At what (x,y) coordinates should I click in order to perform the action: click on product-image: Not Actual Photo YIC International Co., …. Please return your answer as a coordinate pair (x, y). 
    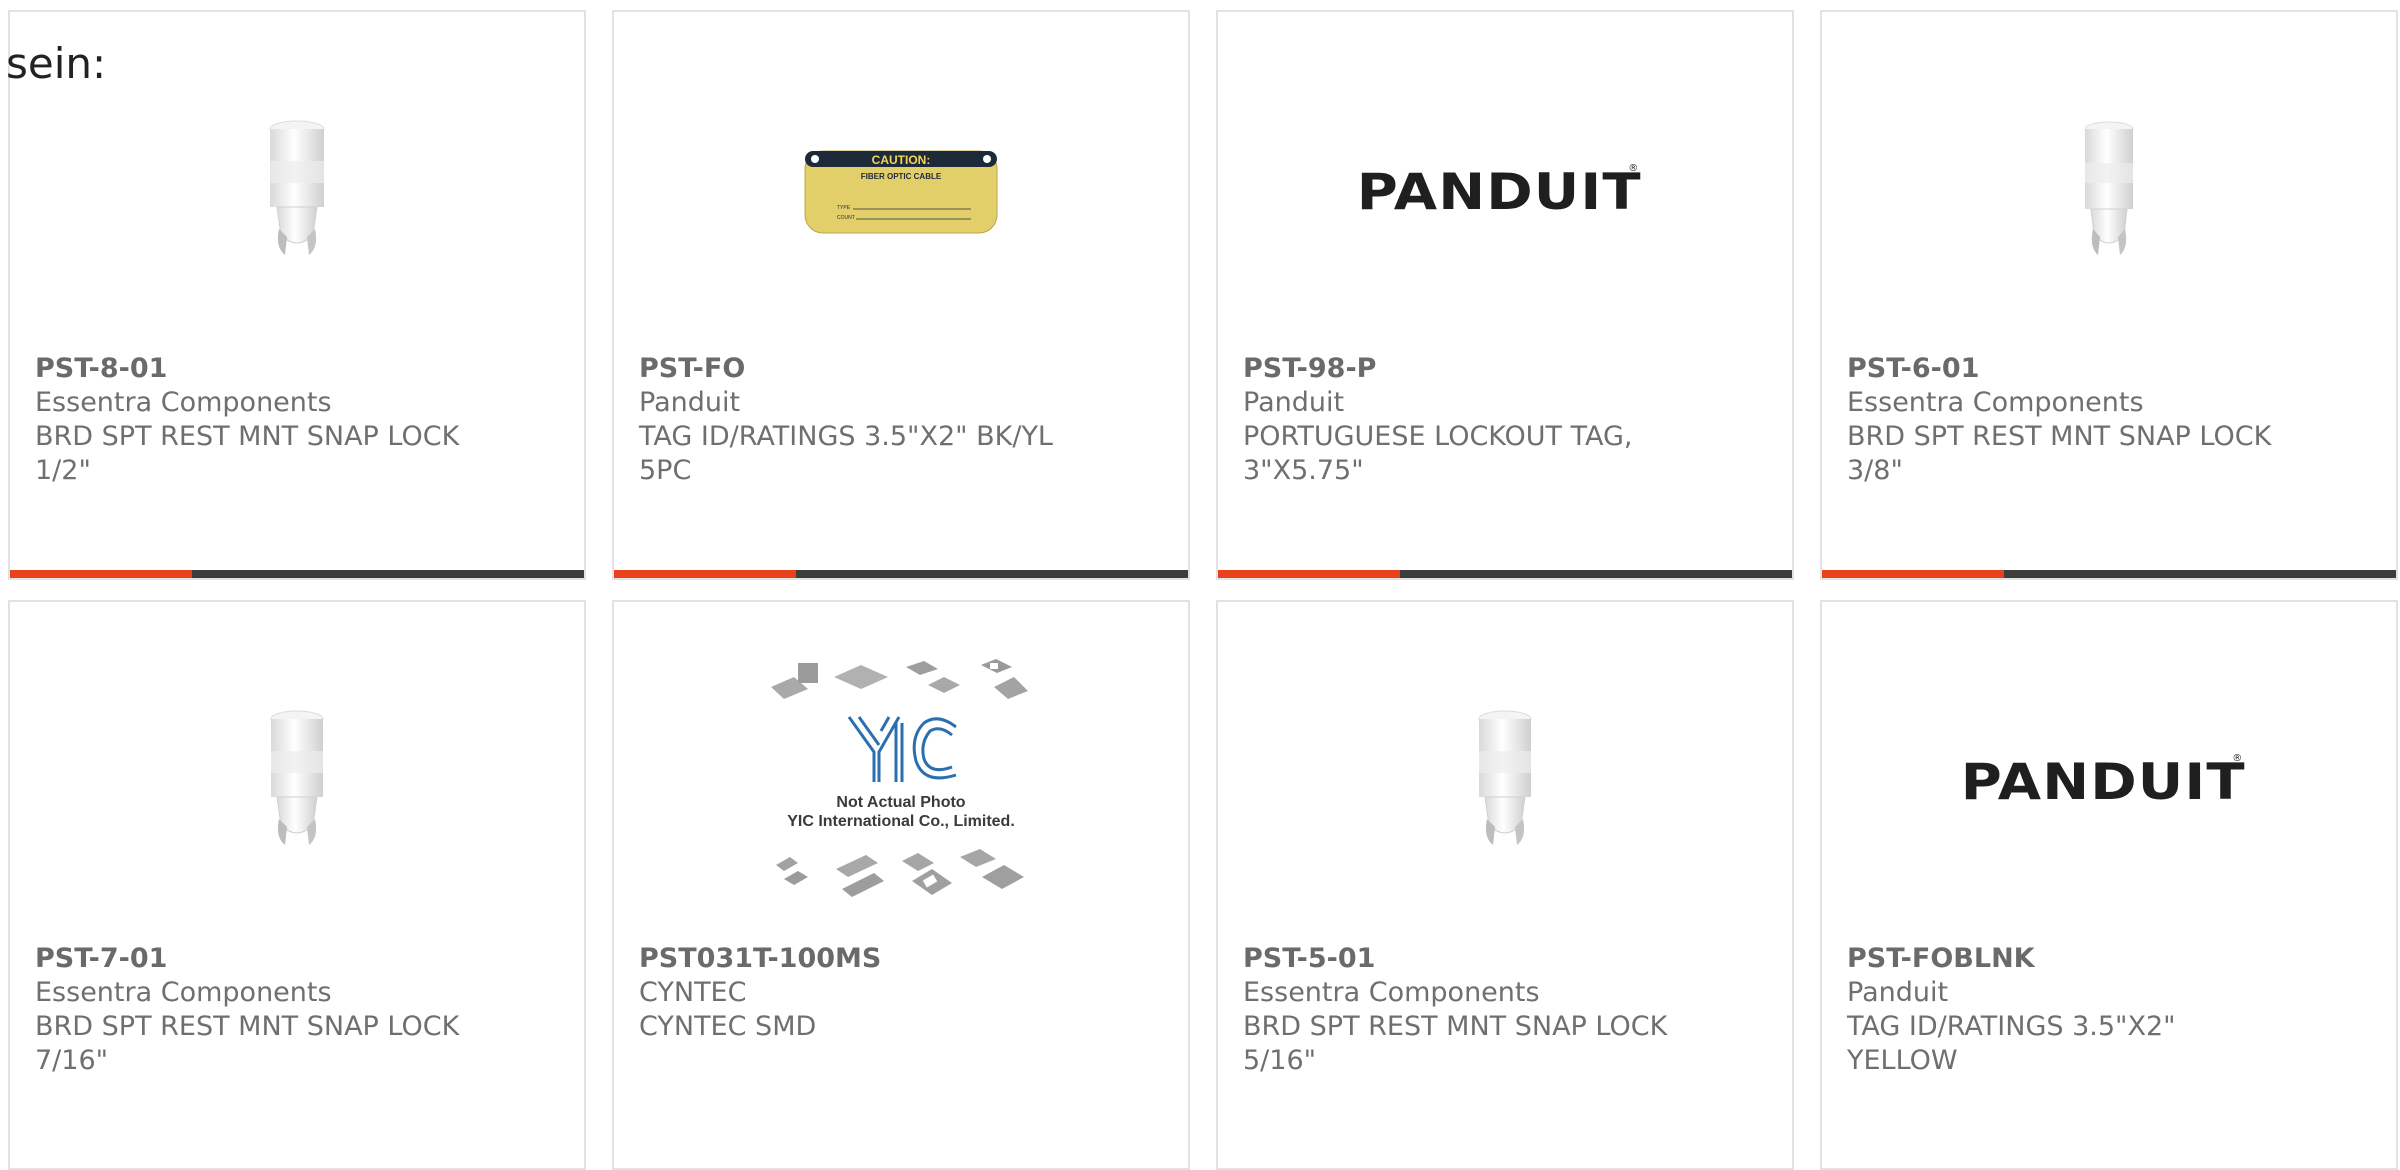
    Looking at the image, I should click on (901, 782).